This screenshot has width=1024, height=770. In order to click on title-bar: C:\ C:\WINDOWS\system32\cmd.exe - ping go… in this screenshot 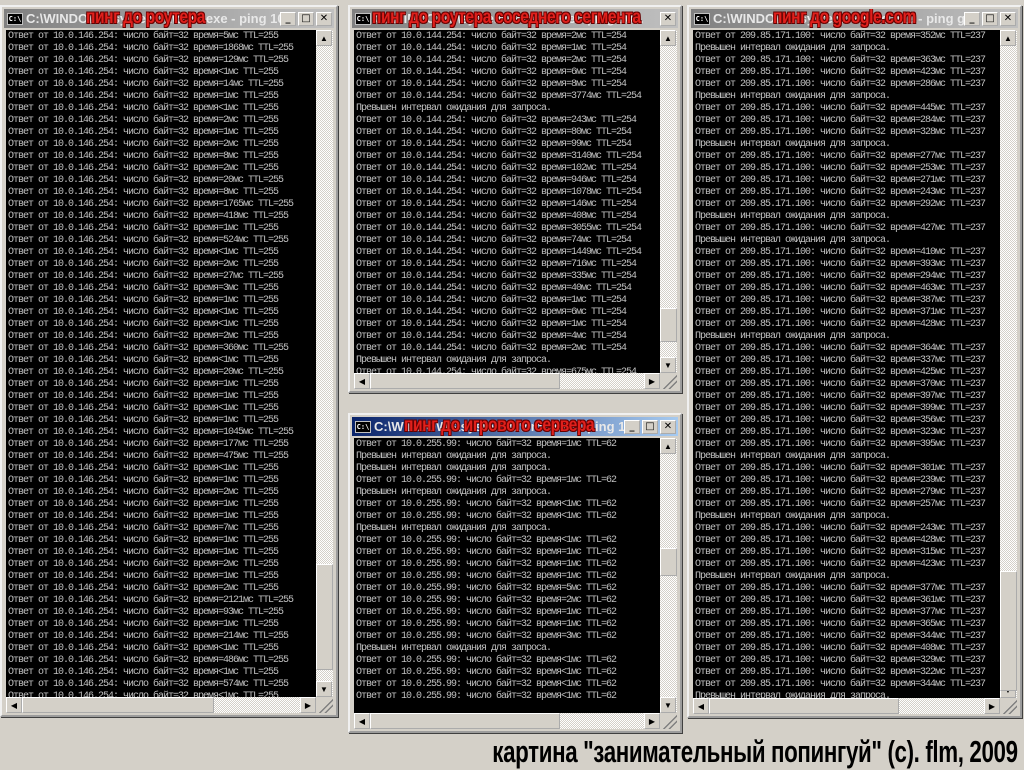, I will do `click(854, 18)`.